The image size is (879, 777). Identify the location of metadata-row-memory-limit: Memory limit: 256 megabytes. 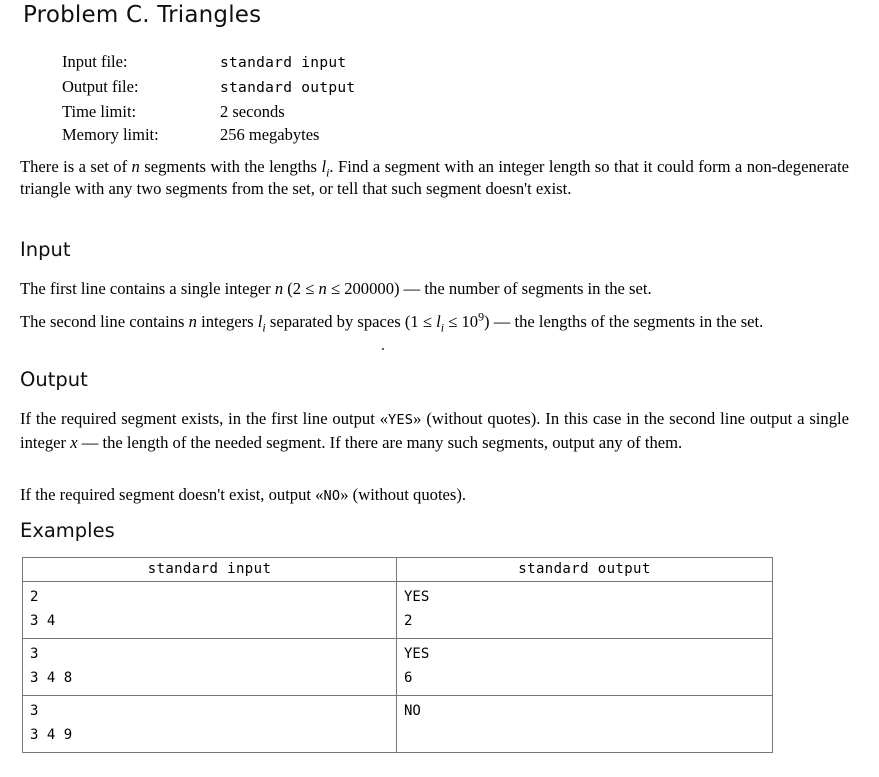
(208, 134).